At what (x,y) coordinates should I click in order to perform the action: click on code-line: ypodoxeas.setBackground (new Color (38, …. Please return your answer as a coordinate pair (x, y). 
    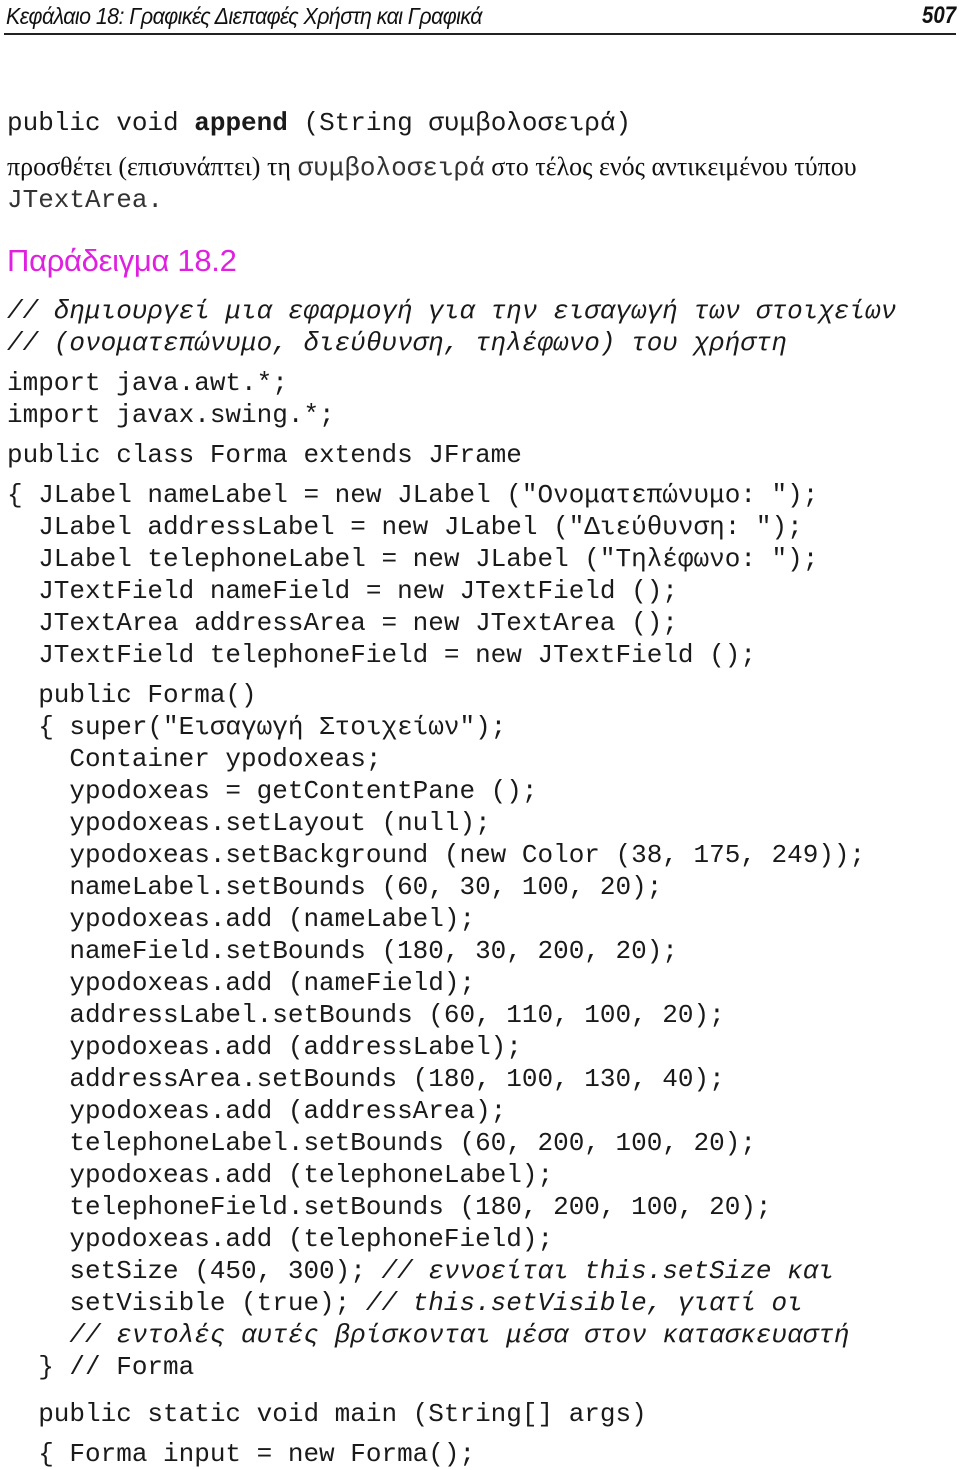
    Looking at the image, I should click on (436, 855).